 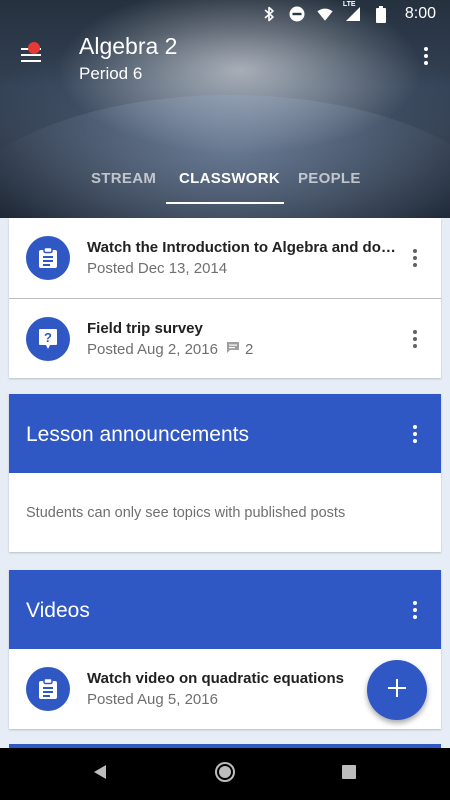 I want to click on back-button, so click(x=100, y=774).